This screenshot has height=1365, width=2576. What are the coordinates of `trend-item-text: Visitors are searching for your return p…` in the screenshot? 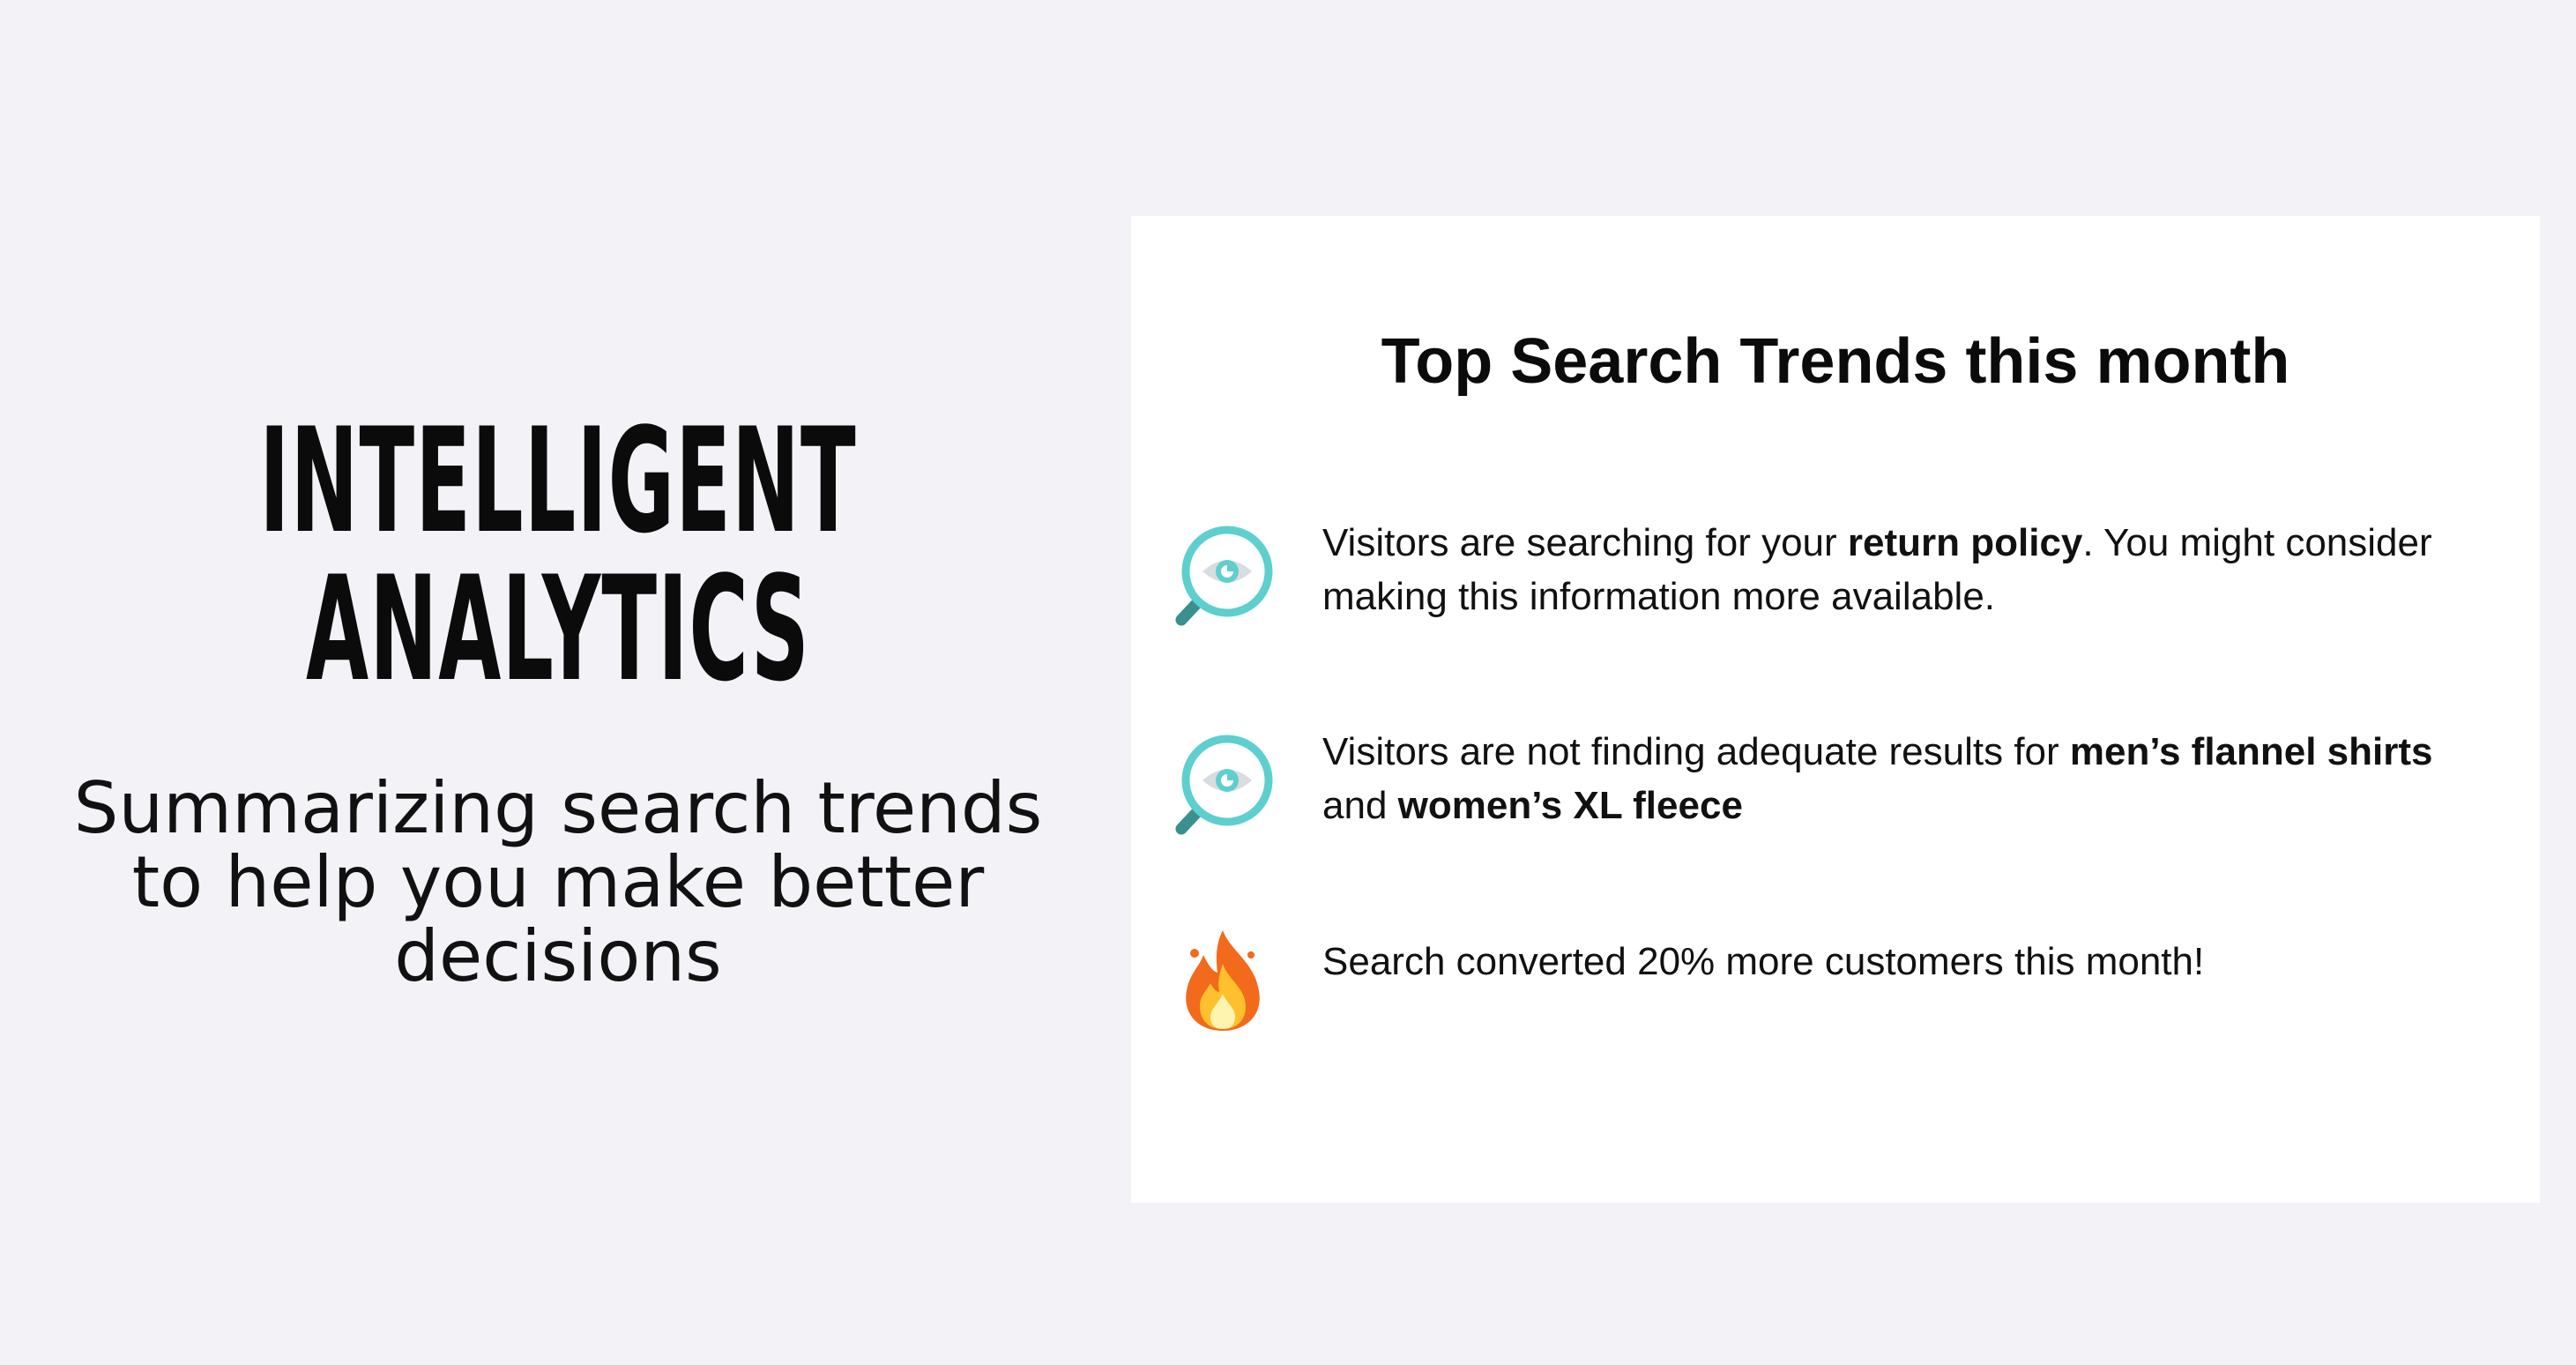 It's located at (1913, 569).